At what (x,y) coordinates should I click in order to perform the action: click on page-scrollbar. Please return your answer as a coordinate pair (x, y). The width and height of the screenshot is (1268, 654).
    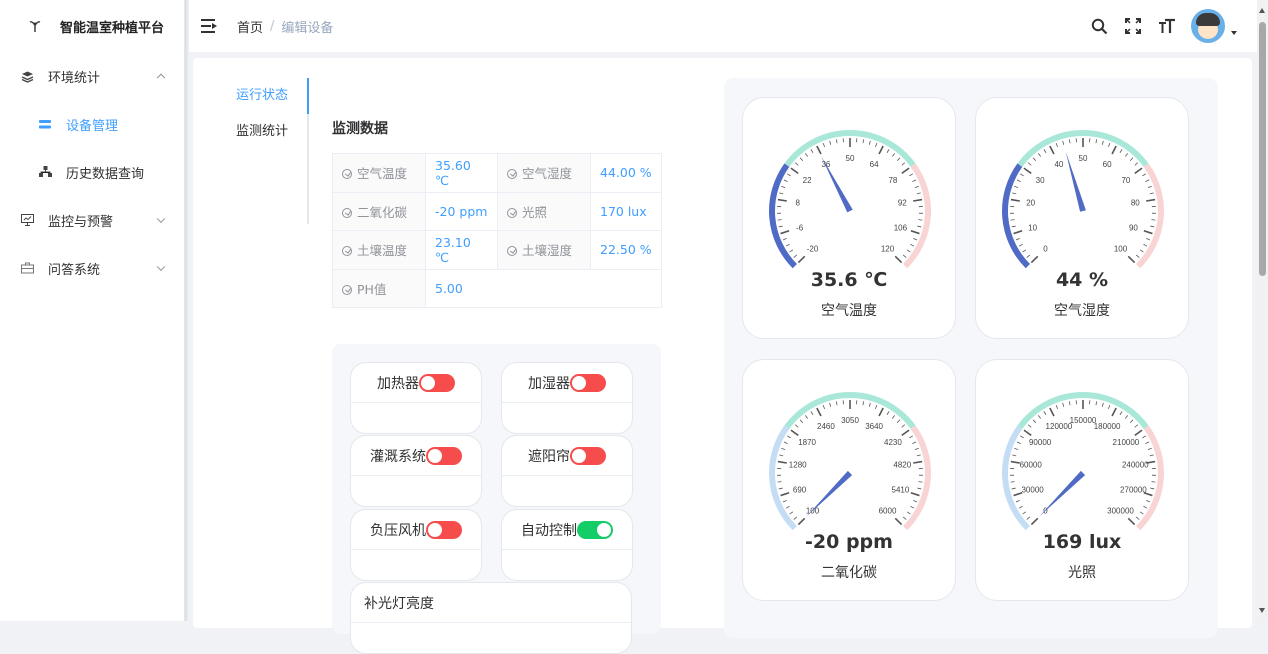
    Looking at the image, I should click on (1262, 310).